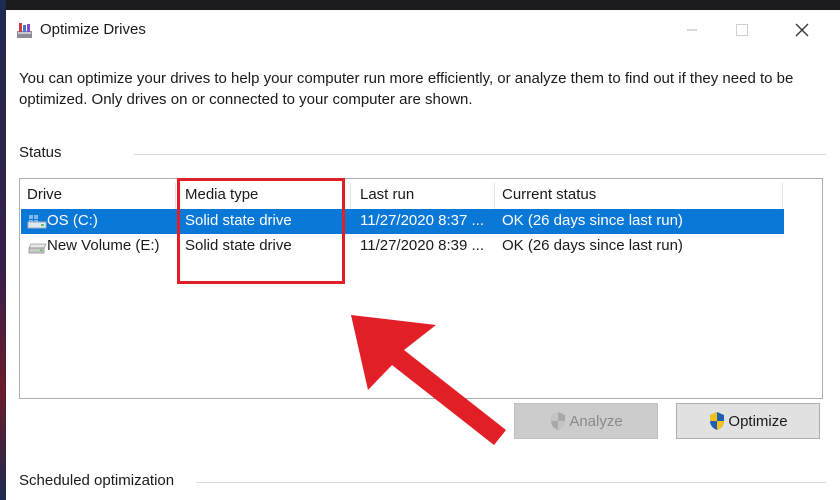 This screenshot has height=500, width=840. I want to click on minimize-button, so click(692, 30).